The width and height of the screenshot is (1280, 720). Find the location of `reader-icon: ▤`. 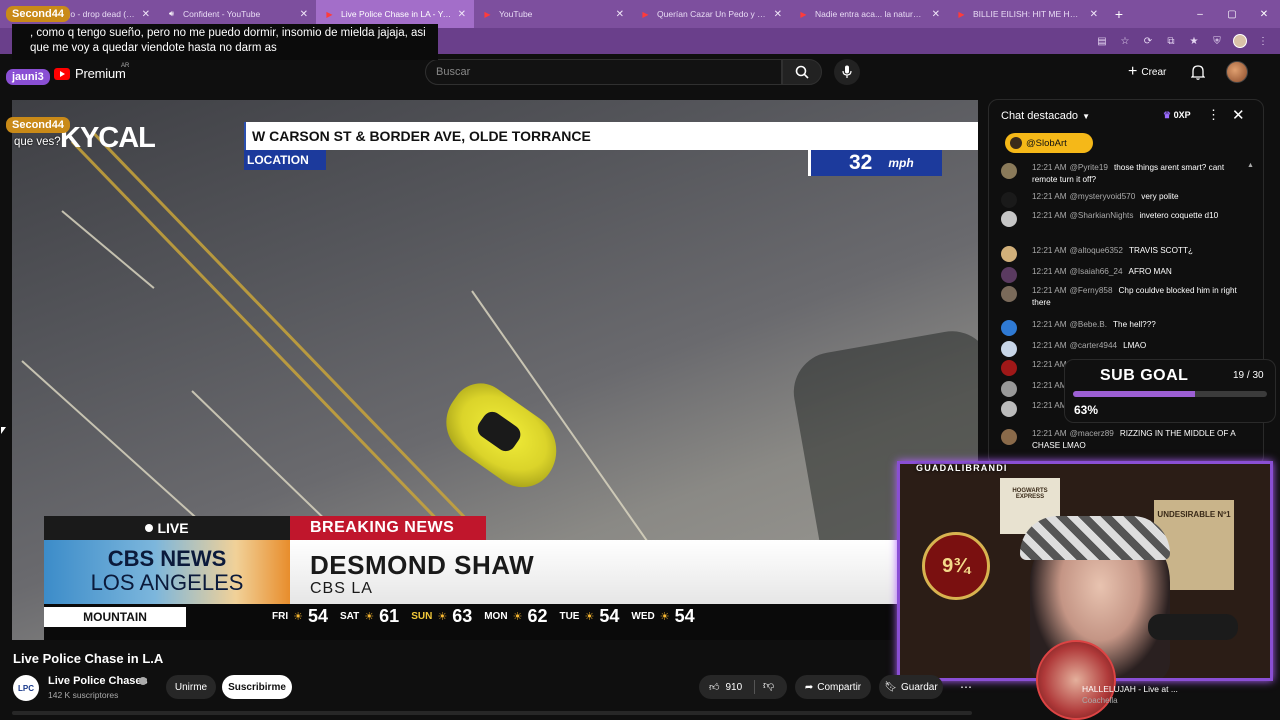

reader-icon: ▤ is located at coordinates (1102, 41).